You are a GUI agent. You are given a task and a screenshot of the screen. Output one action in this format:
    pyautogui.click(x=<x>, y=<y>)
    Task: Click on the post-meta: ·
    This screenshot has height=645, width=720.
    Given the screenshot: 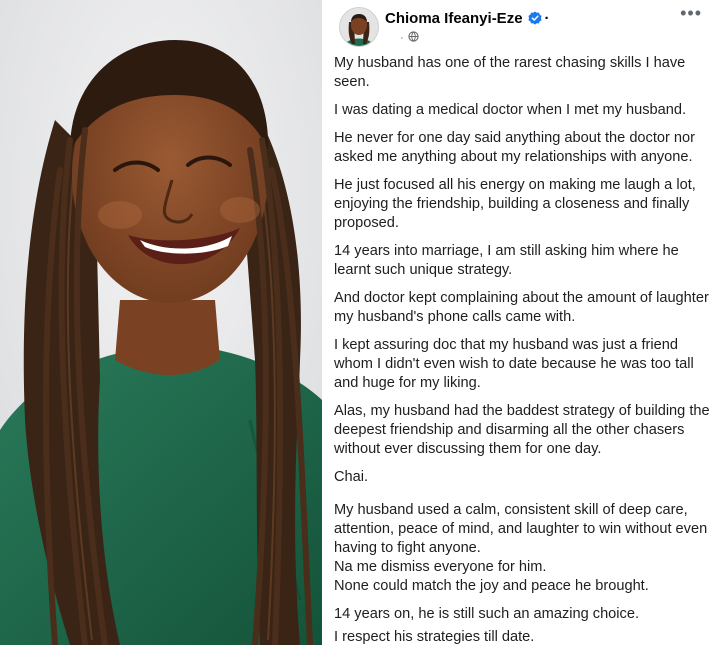 What is the action you would take?
    pyautogui.click(x=409, y=38)
    